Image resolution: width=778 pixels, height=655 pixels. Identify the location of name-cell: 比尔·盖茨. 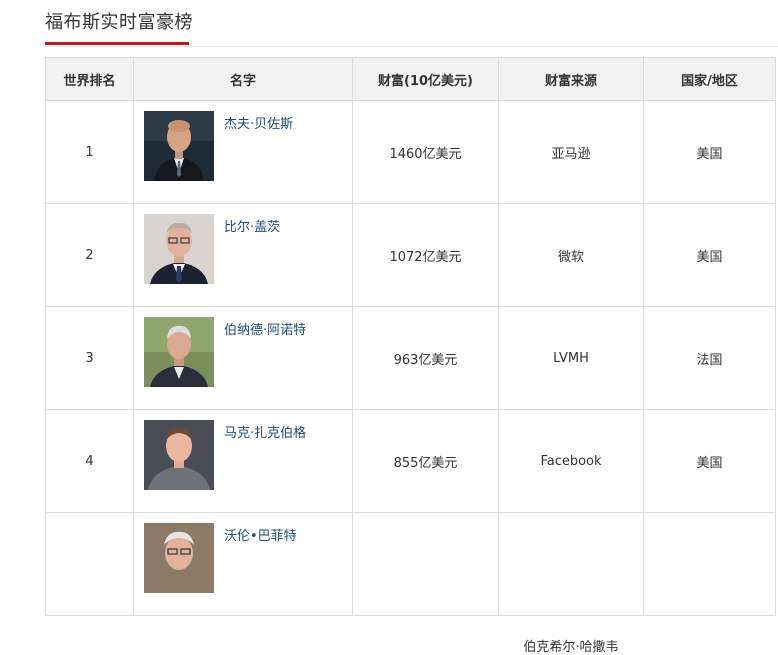
(243, 255).